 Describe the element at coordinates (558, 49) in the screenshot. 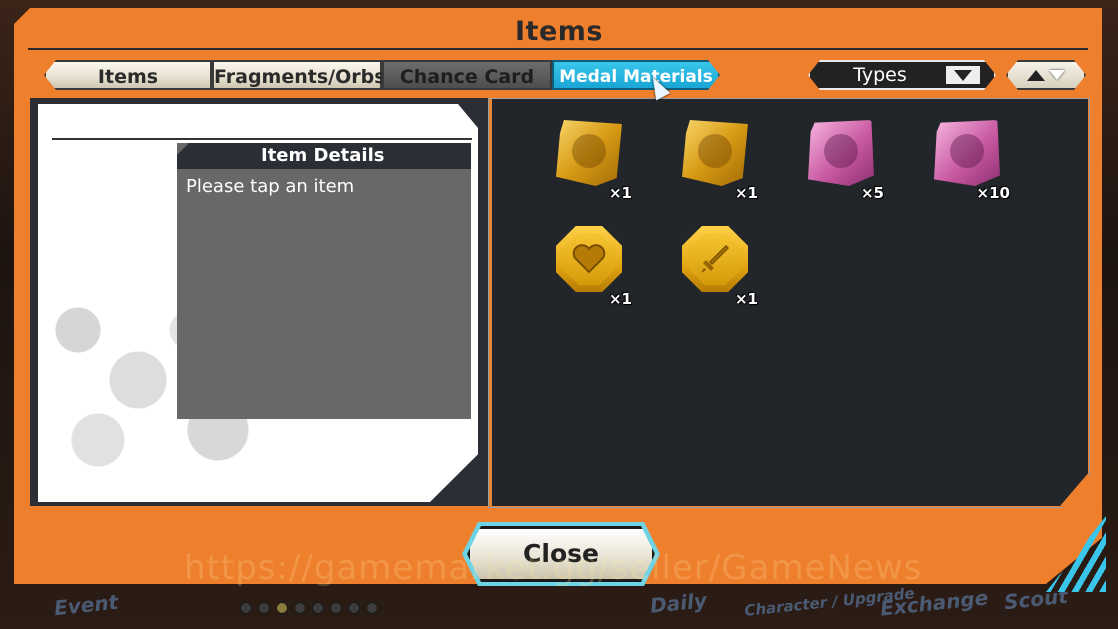

I see `title-divider` at that location.